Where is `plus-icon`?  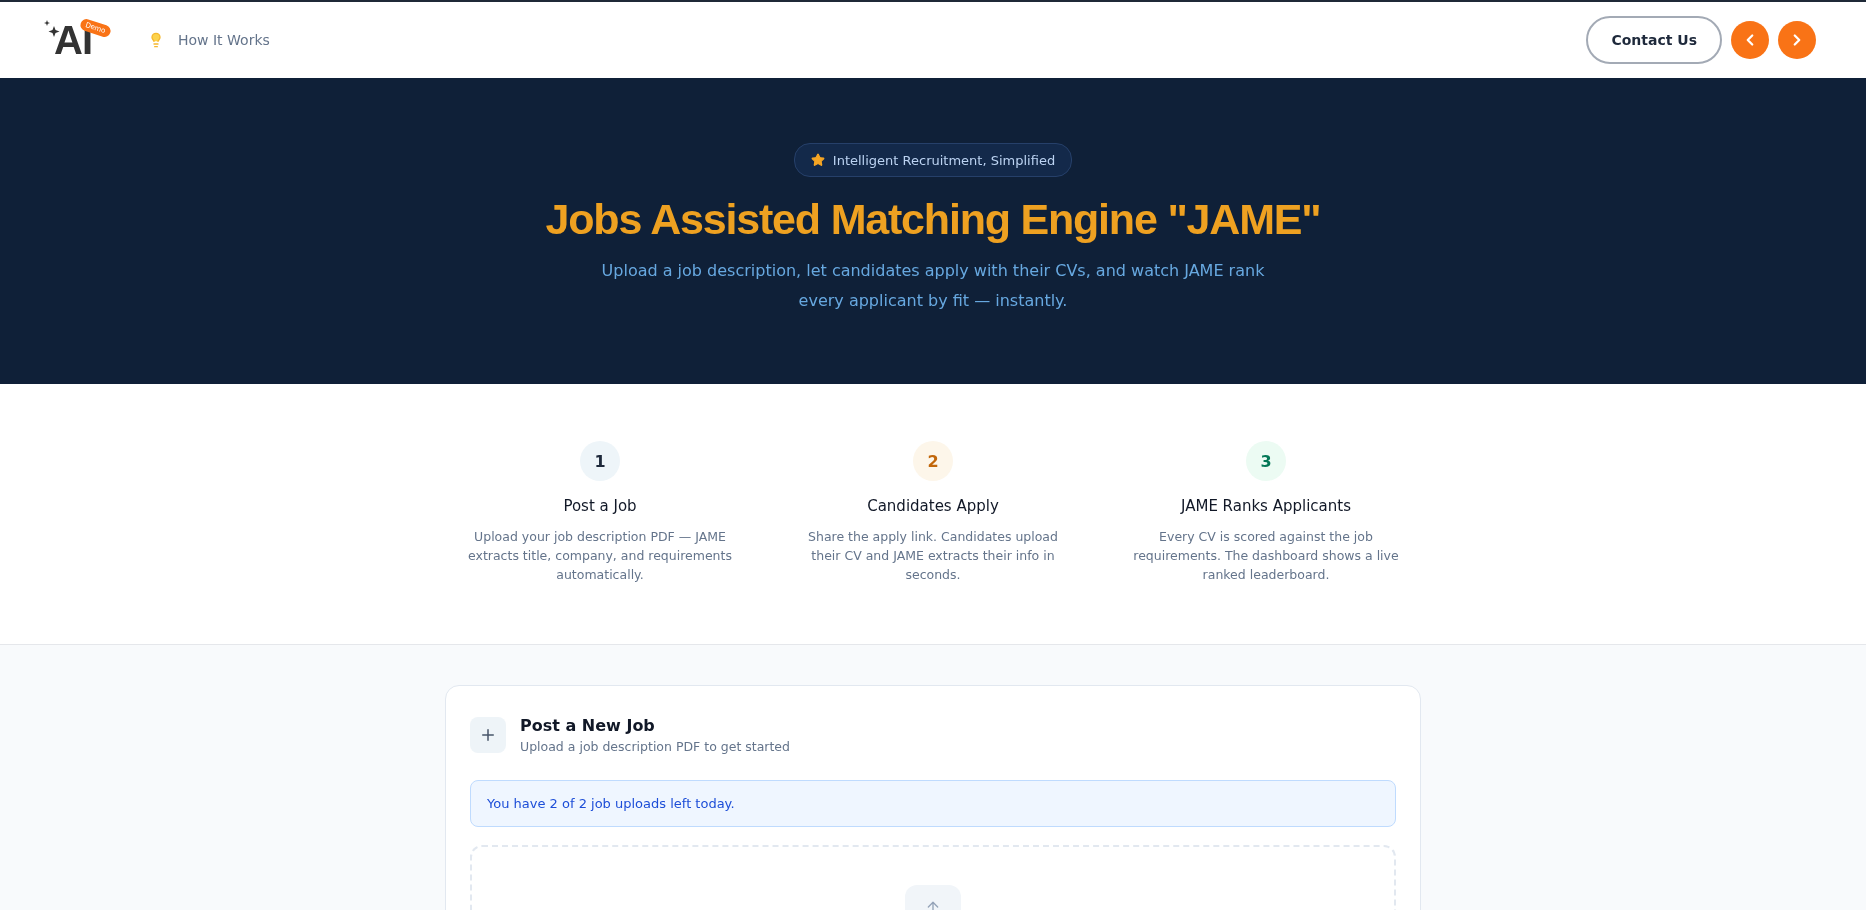 plus-icon is located at coordinates (488, 735).